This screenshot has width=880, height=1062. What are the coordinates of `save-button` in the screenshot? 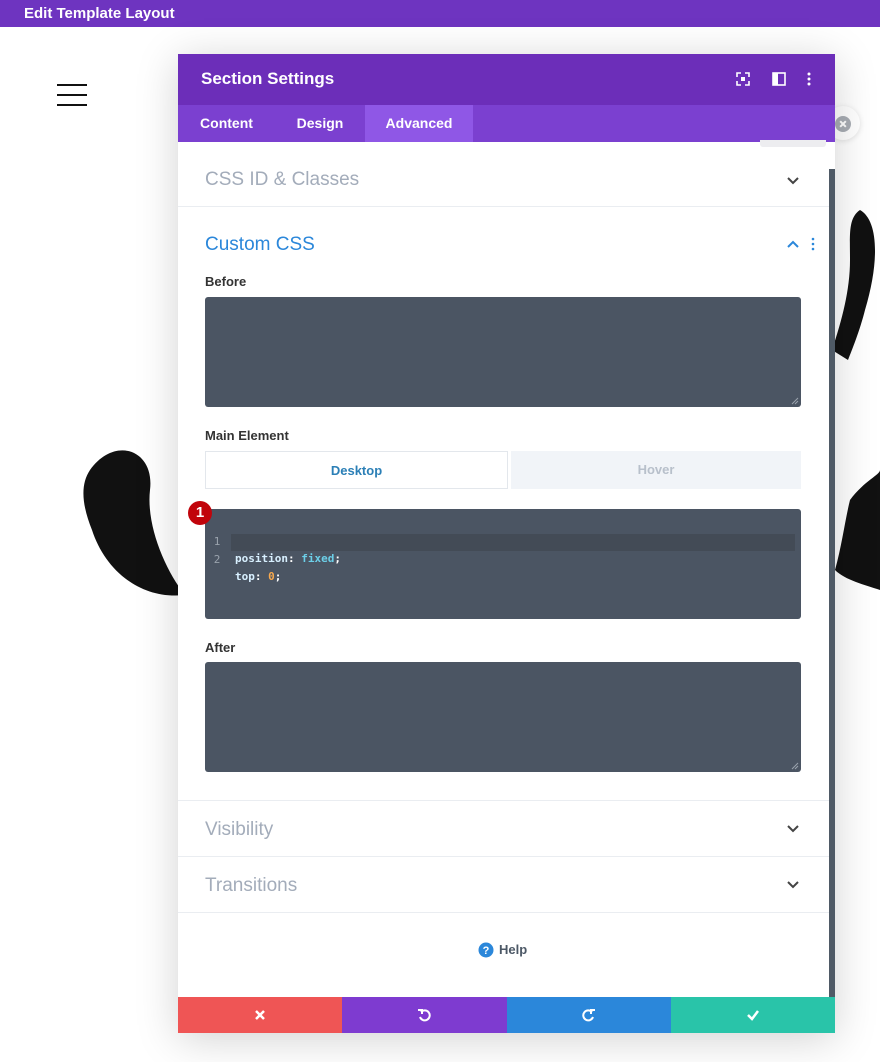 It's located at (752, 1015).